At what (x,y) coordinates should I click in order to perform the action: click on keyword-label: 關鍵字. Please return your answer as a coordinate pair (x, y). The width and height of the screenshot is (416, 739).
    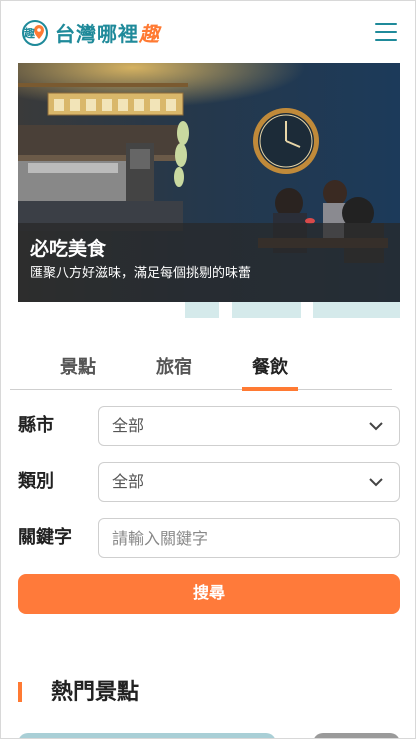
    Looking at the image, I should click on (45, 537).